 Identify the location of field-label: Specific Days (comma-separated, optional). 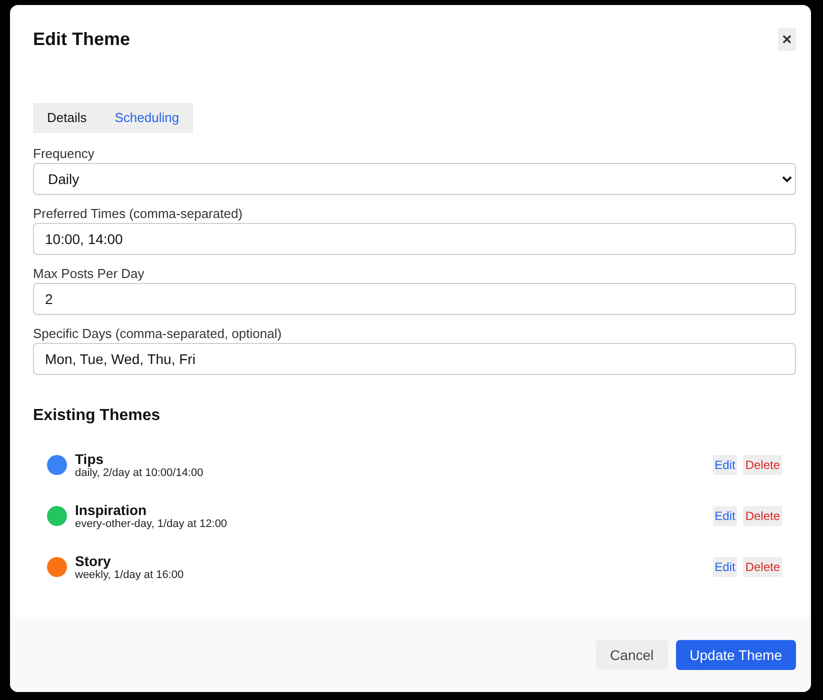
(158, 333).